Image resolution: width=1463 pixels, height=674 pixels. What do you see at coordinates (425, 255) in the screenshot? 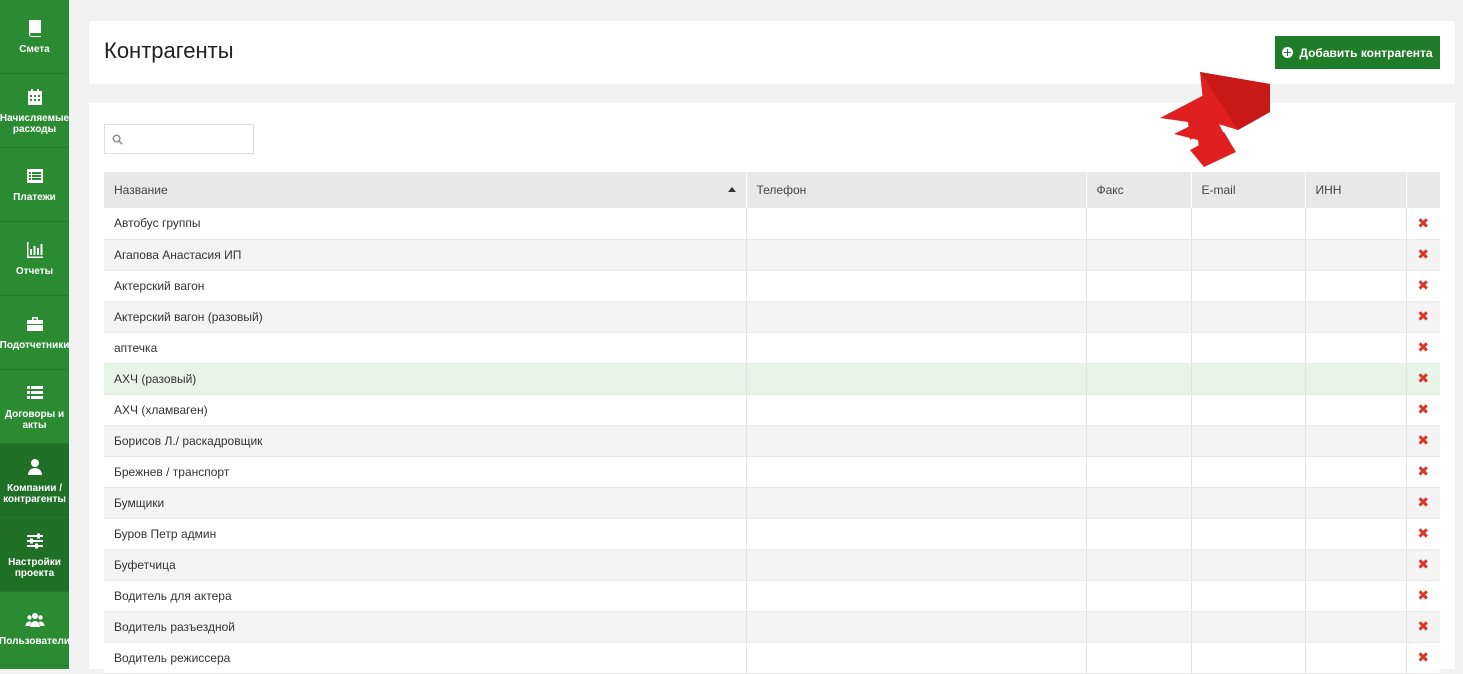
I see `cell-name: Агапова Анастасия ИП` at bounding box center [425, 255].